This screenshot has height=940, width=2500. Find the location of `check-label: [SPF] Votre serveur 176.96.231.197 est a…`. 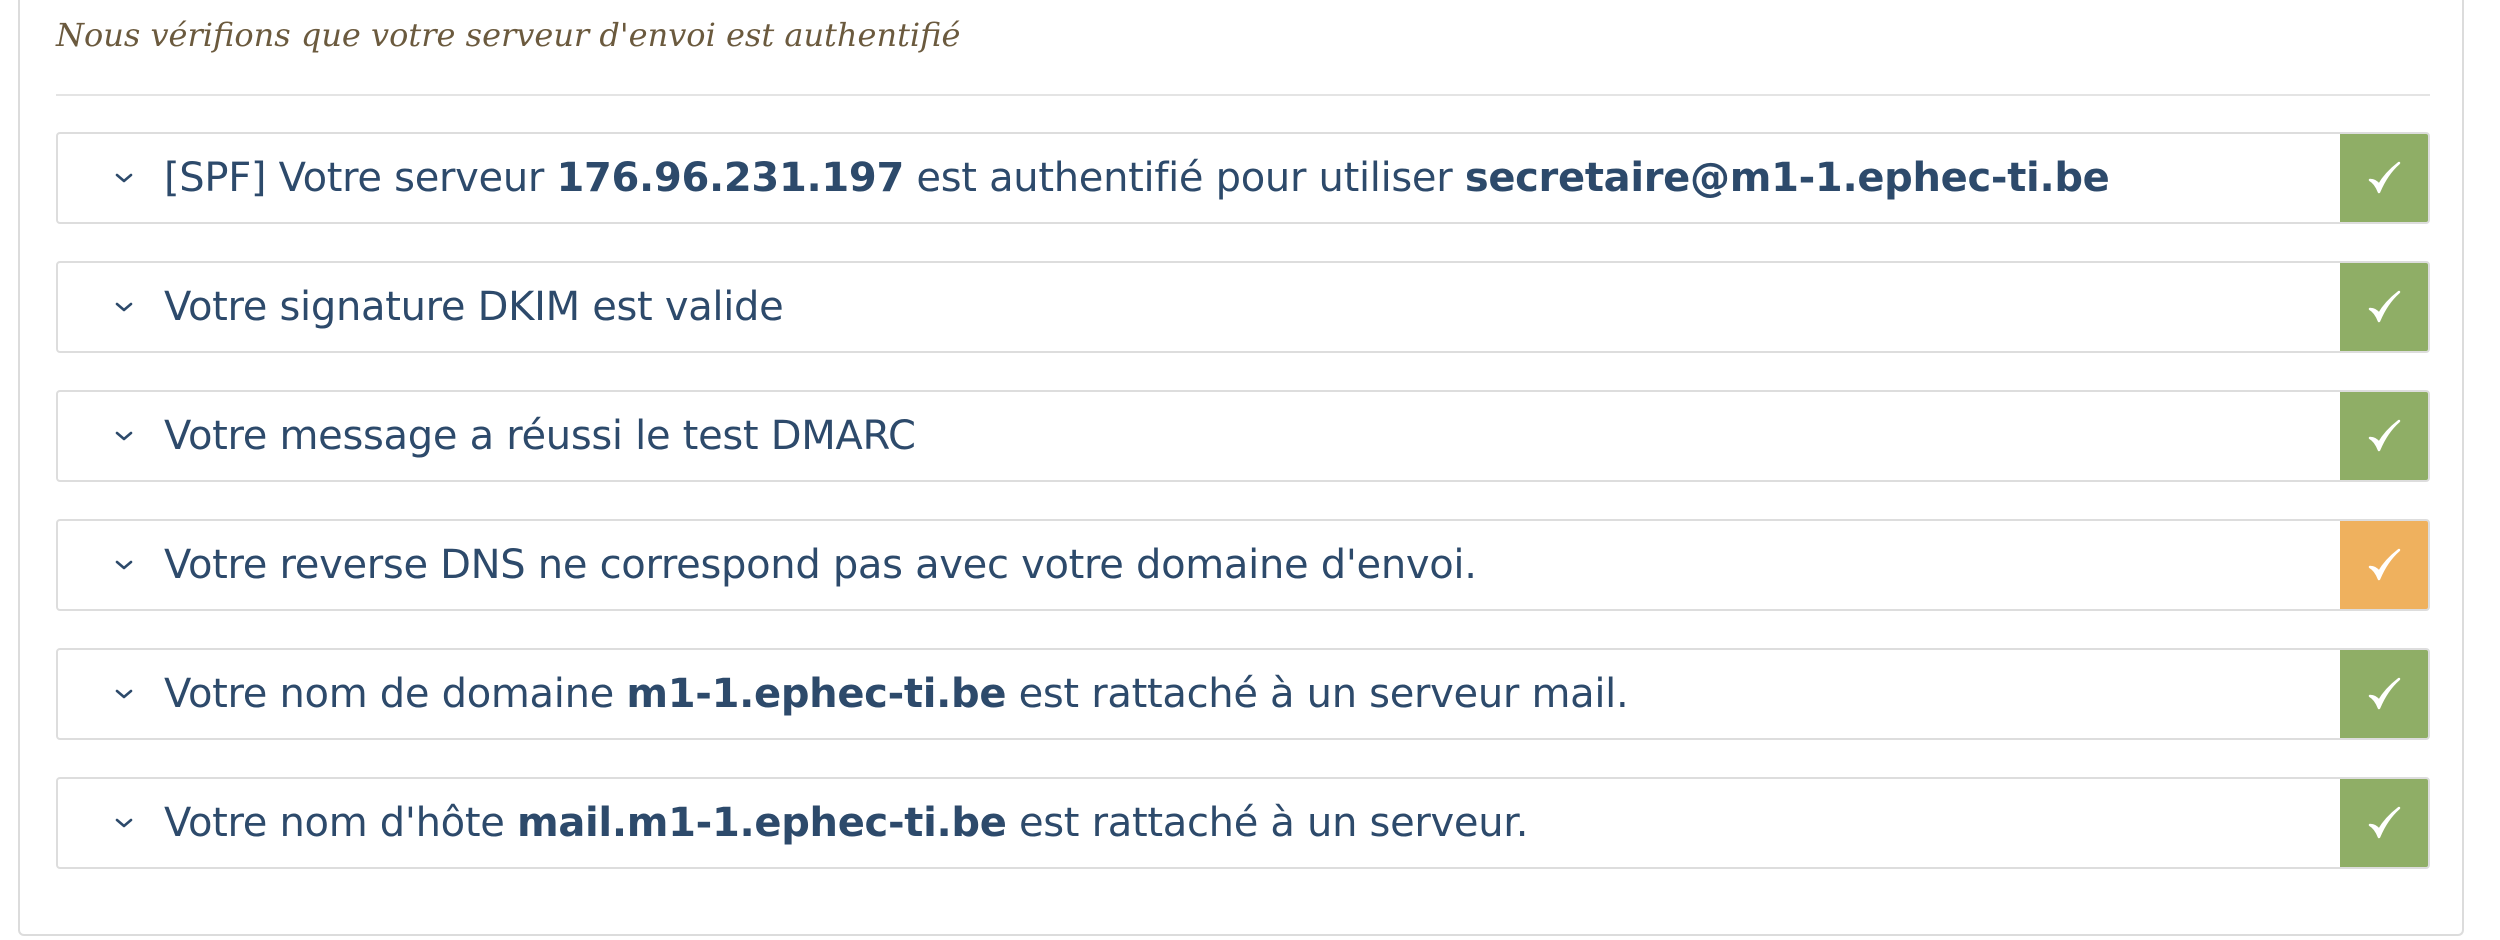

check-label: [SPF] Votre serveur 176.96.231.197 est a… is located at coordinates (1137, 178).